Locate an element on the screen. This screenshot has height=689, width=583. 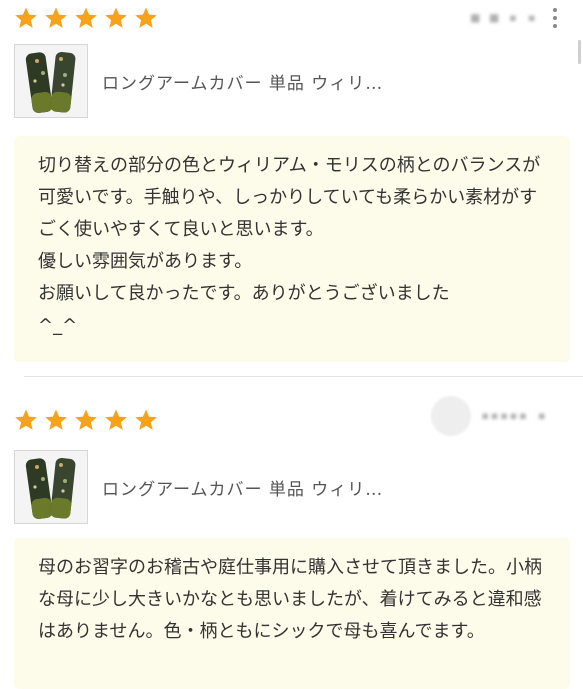
more-options-icon is located at coordinates (555, 18).